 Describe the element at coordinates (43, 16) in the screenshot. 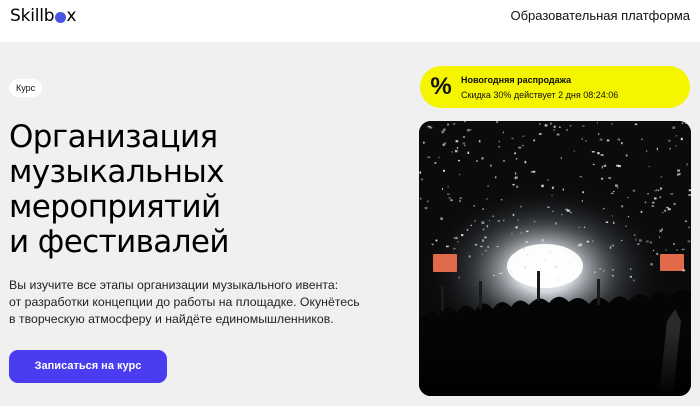

I see `skillbox-logo: Skillb x` at that location.